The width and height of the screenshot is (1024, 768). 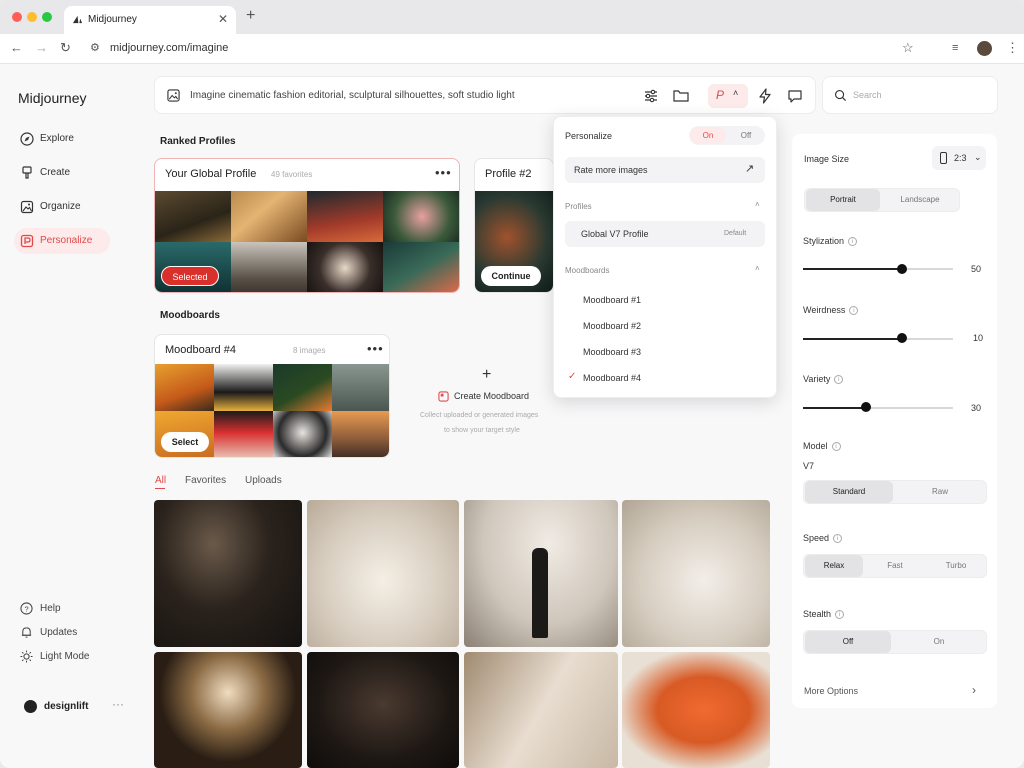 I want to click on bookmark-star-icon: ☆, so click(x=908, y=48).